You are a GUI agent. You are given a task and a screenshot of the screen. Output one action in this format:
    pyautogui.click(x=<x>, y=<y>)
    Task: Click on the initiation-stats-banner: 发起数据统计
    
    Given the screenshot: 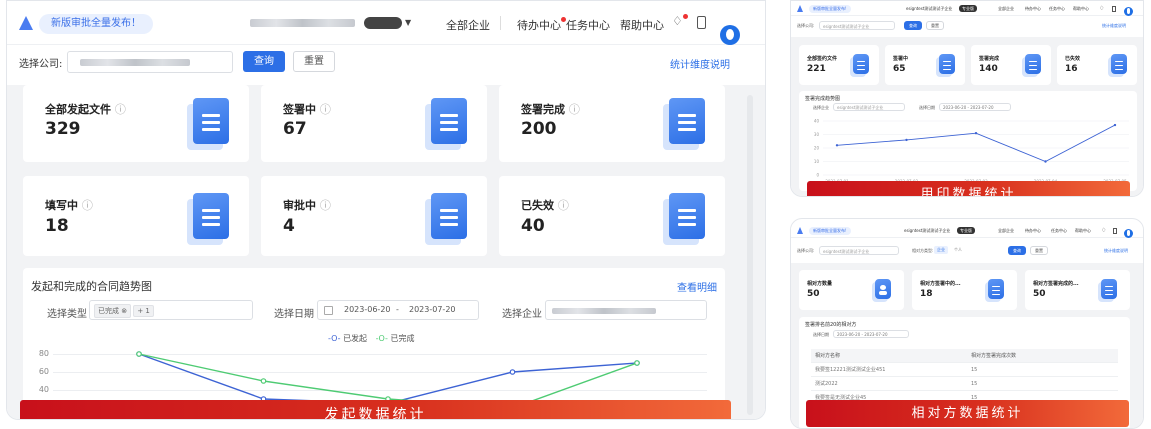 What is the action you would take?
    pyautogui.click(x=375, y=409)
    